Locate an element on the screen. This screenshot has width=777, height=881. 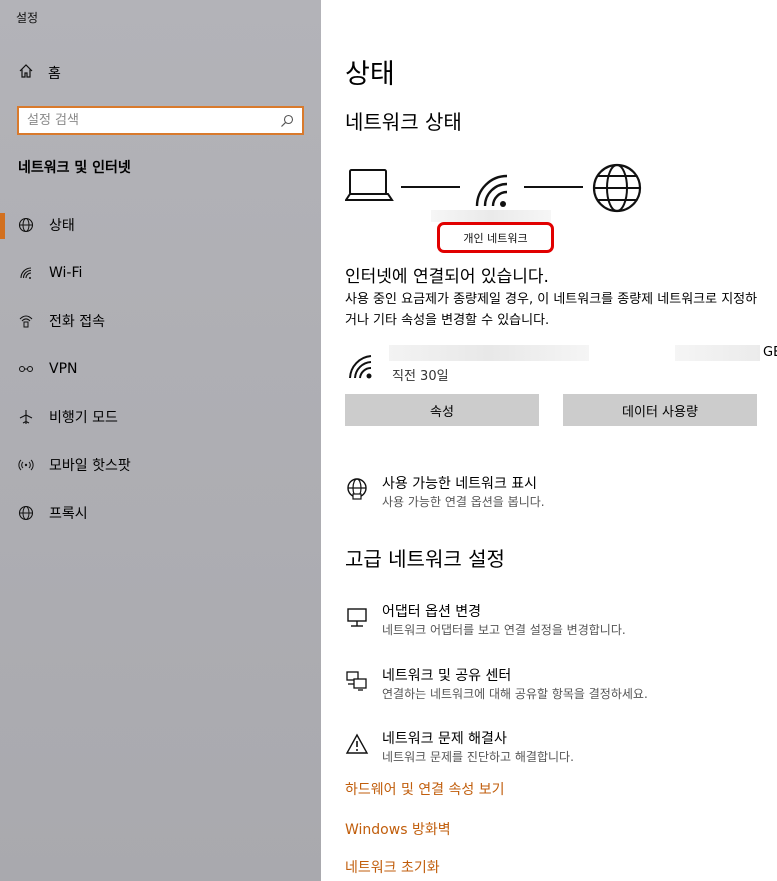
dialup-icon is located at coordinates (26, 321).